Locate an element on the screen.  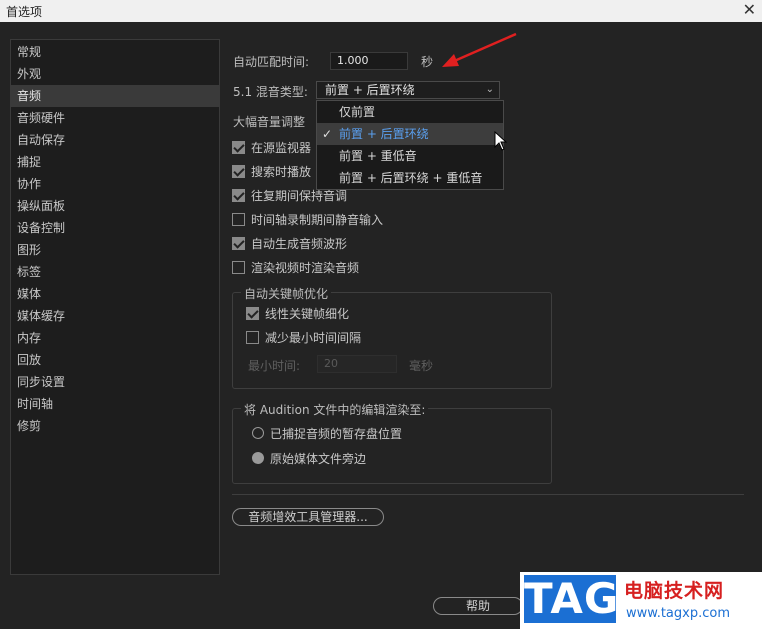
sidebar-item-graphics: 图形 is located at coordinates (115, 250).